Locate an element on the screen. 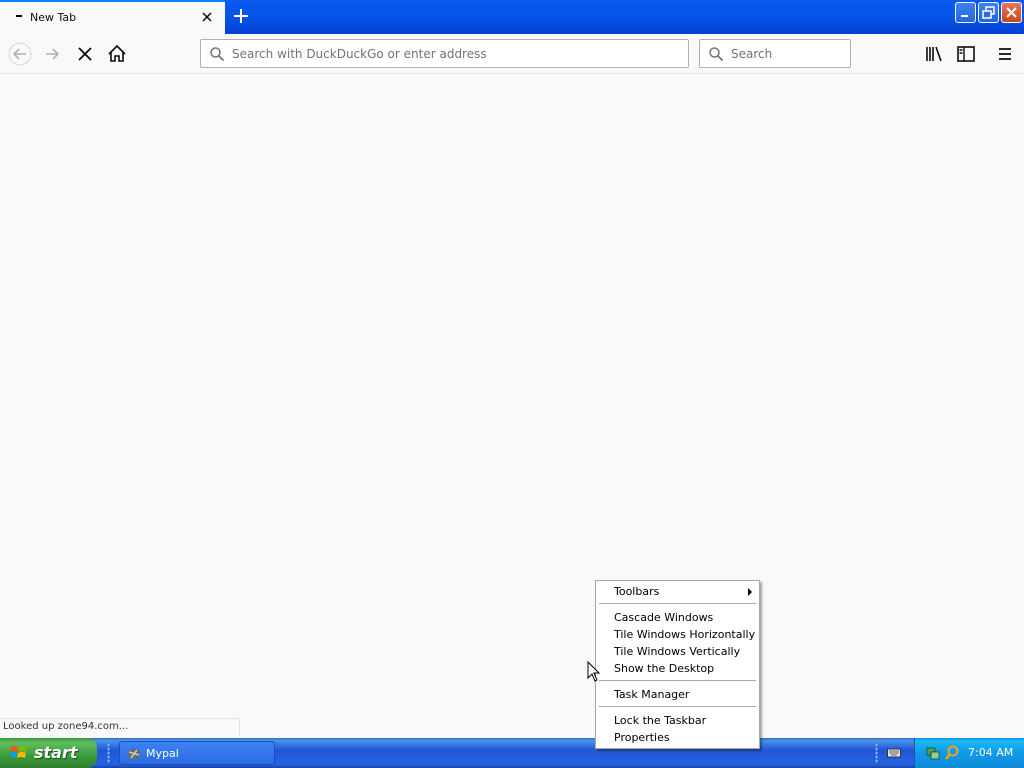 Image resolution: width=1024 pixels, height=768 pixels. loading-icon is located at coordinates (19, 16).